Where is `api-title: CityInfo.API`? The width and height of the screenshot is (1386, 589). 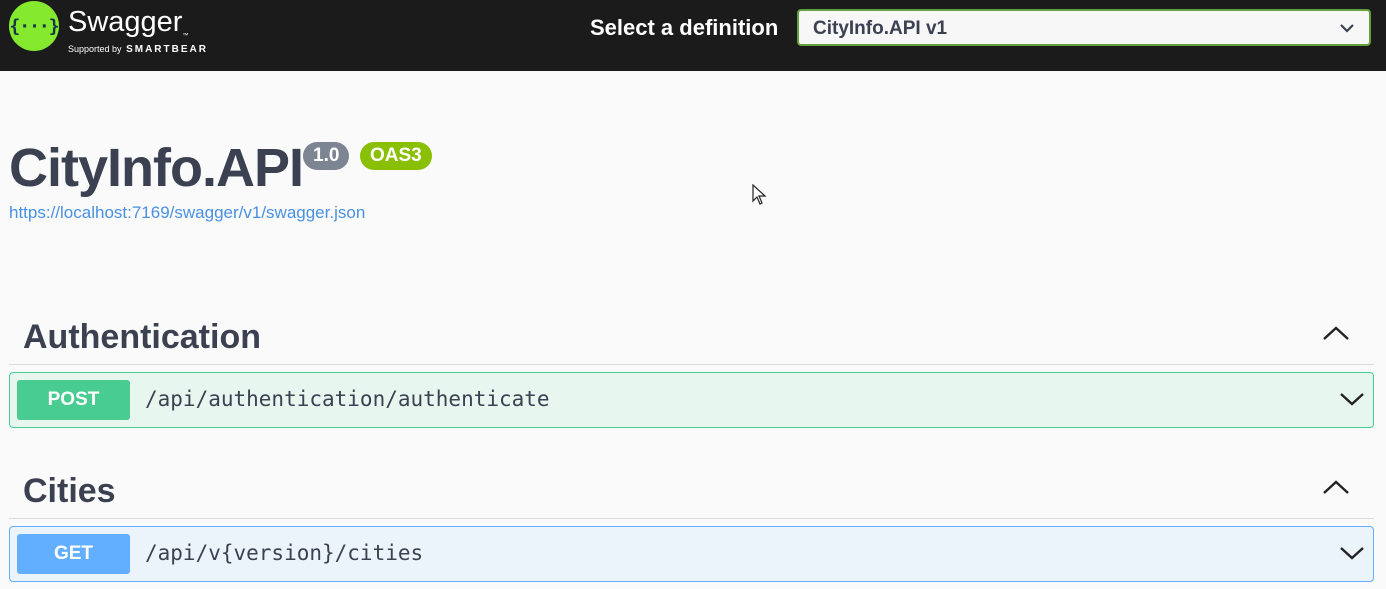 api-title: CityInfo.API is located at coordinates (156, 168).